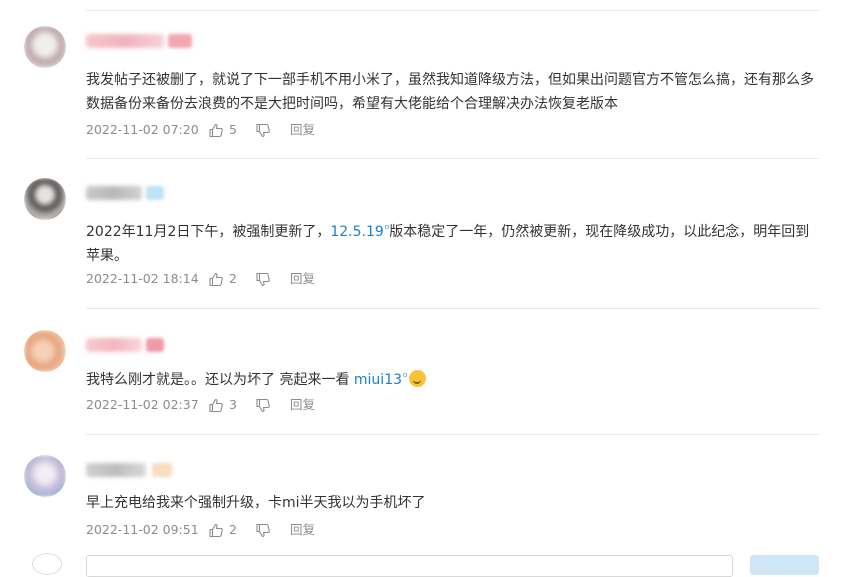 The image size is (844, 577). Describe the element at coordinates (452, 10) in the screenshot. I see `top-divider` at that location.